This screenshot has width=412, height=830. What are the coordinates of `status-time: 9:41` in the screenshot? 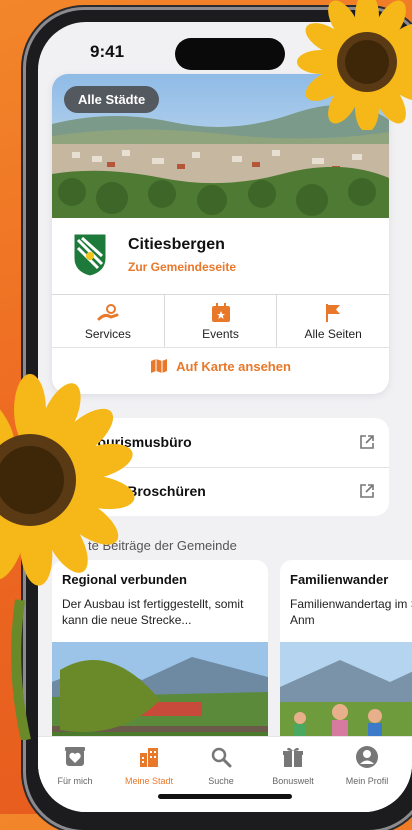 It's located at (107, 51).